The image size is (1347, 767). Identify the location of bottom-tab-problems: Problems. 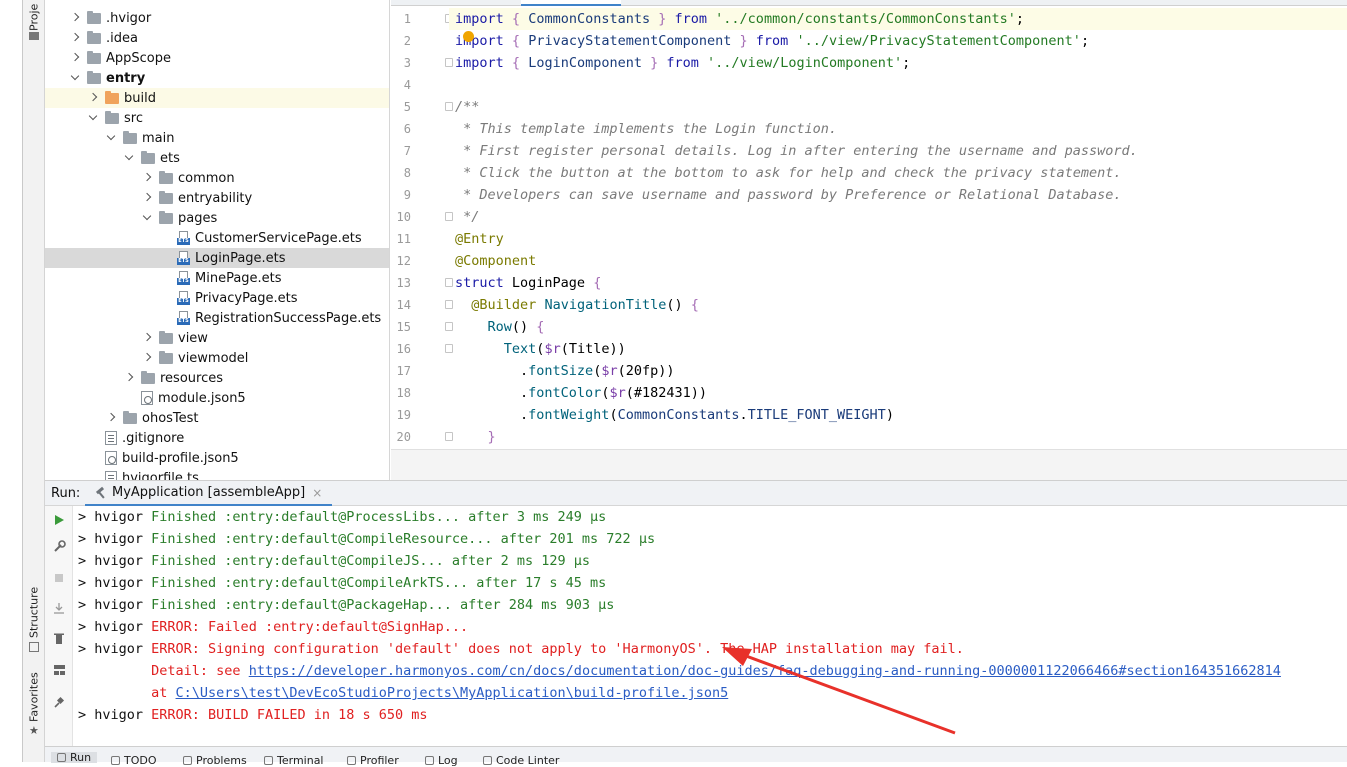
(215, 760).